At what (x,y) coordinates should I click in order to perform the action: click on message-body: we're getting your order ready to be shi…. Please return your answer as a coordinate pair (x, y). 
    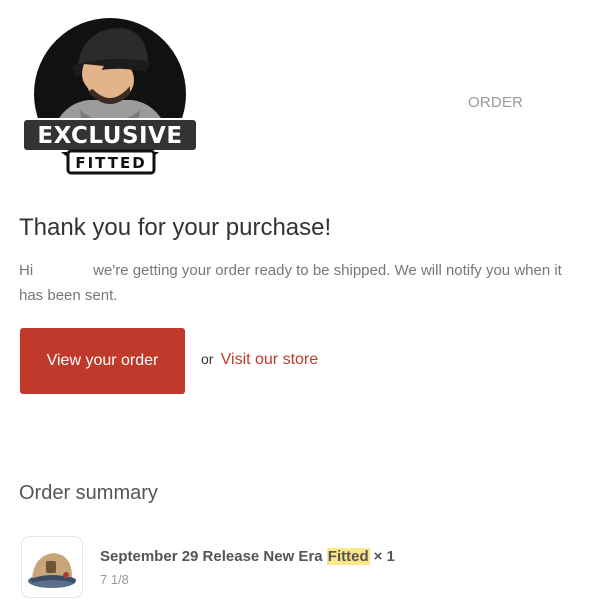
    Looking at the image, I should click on (290, 283).